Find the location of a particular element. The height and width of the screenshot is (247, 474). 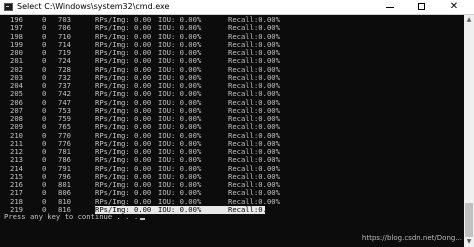

maximize-button is located at coordinates (422, 7).